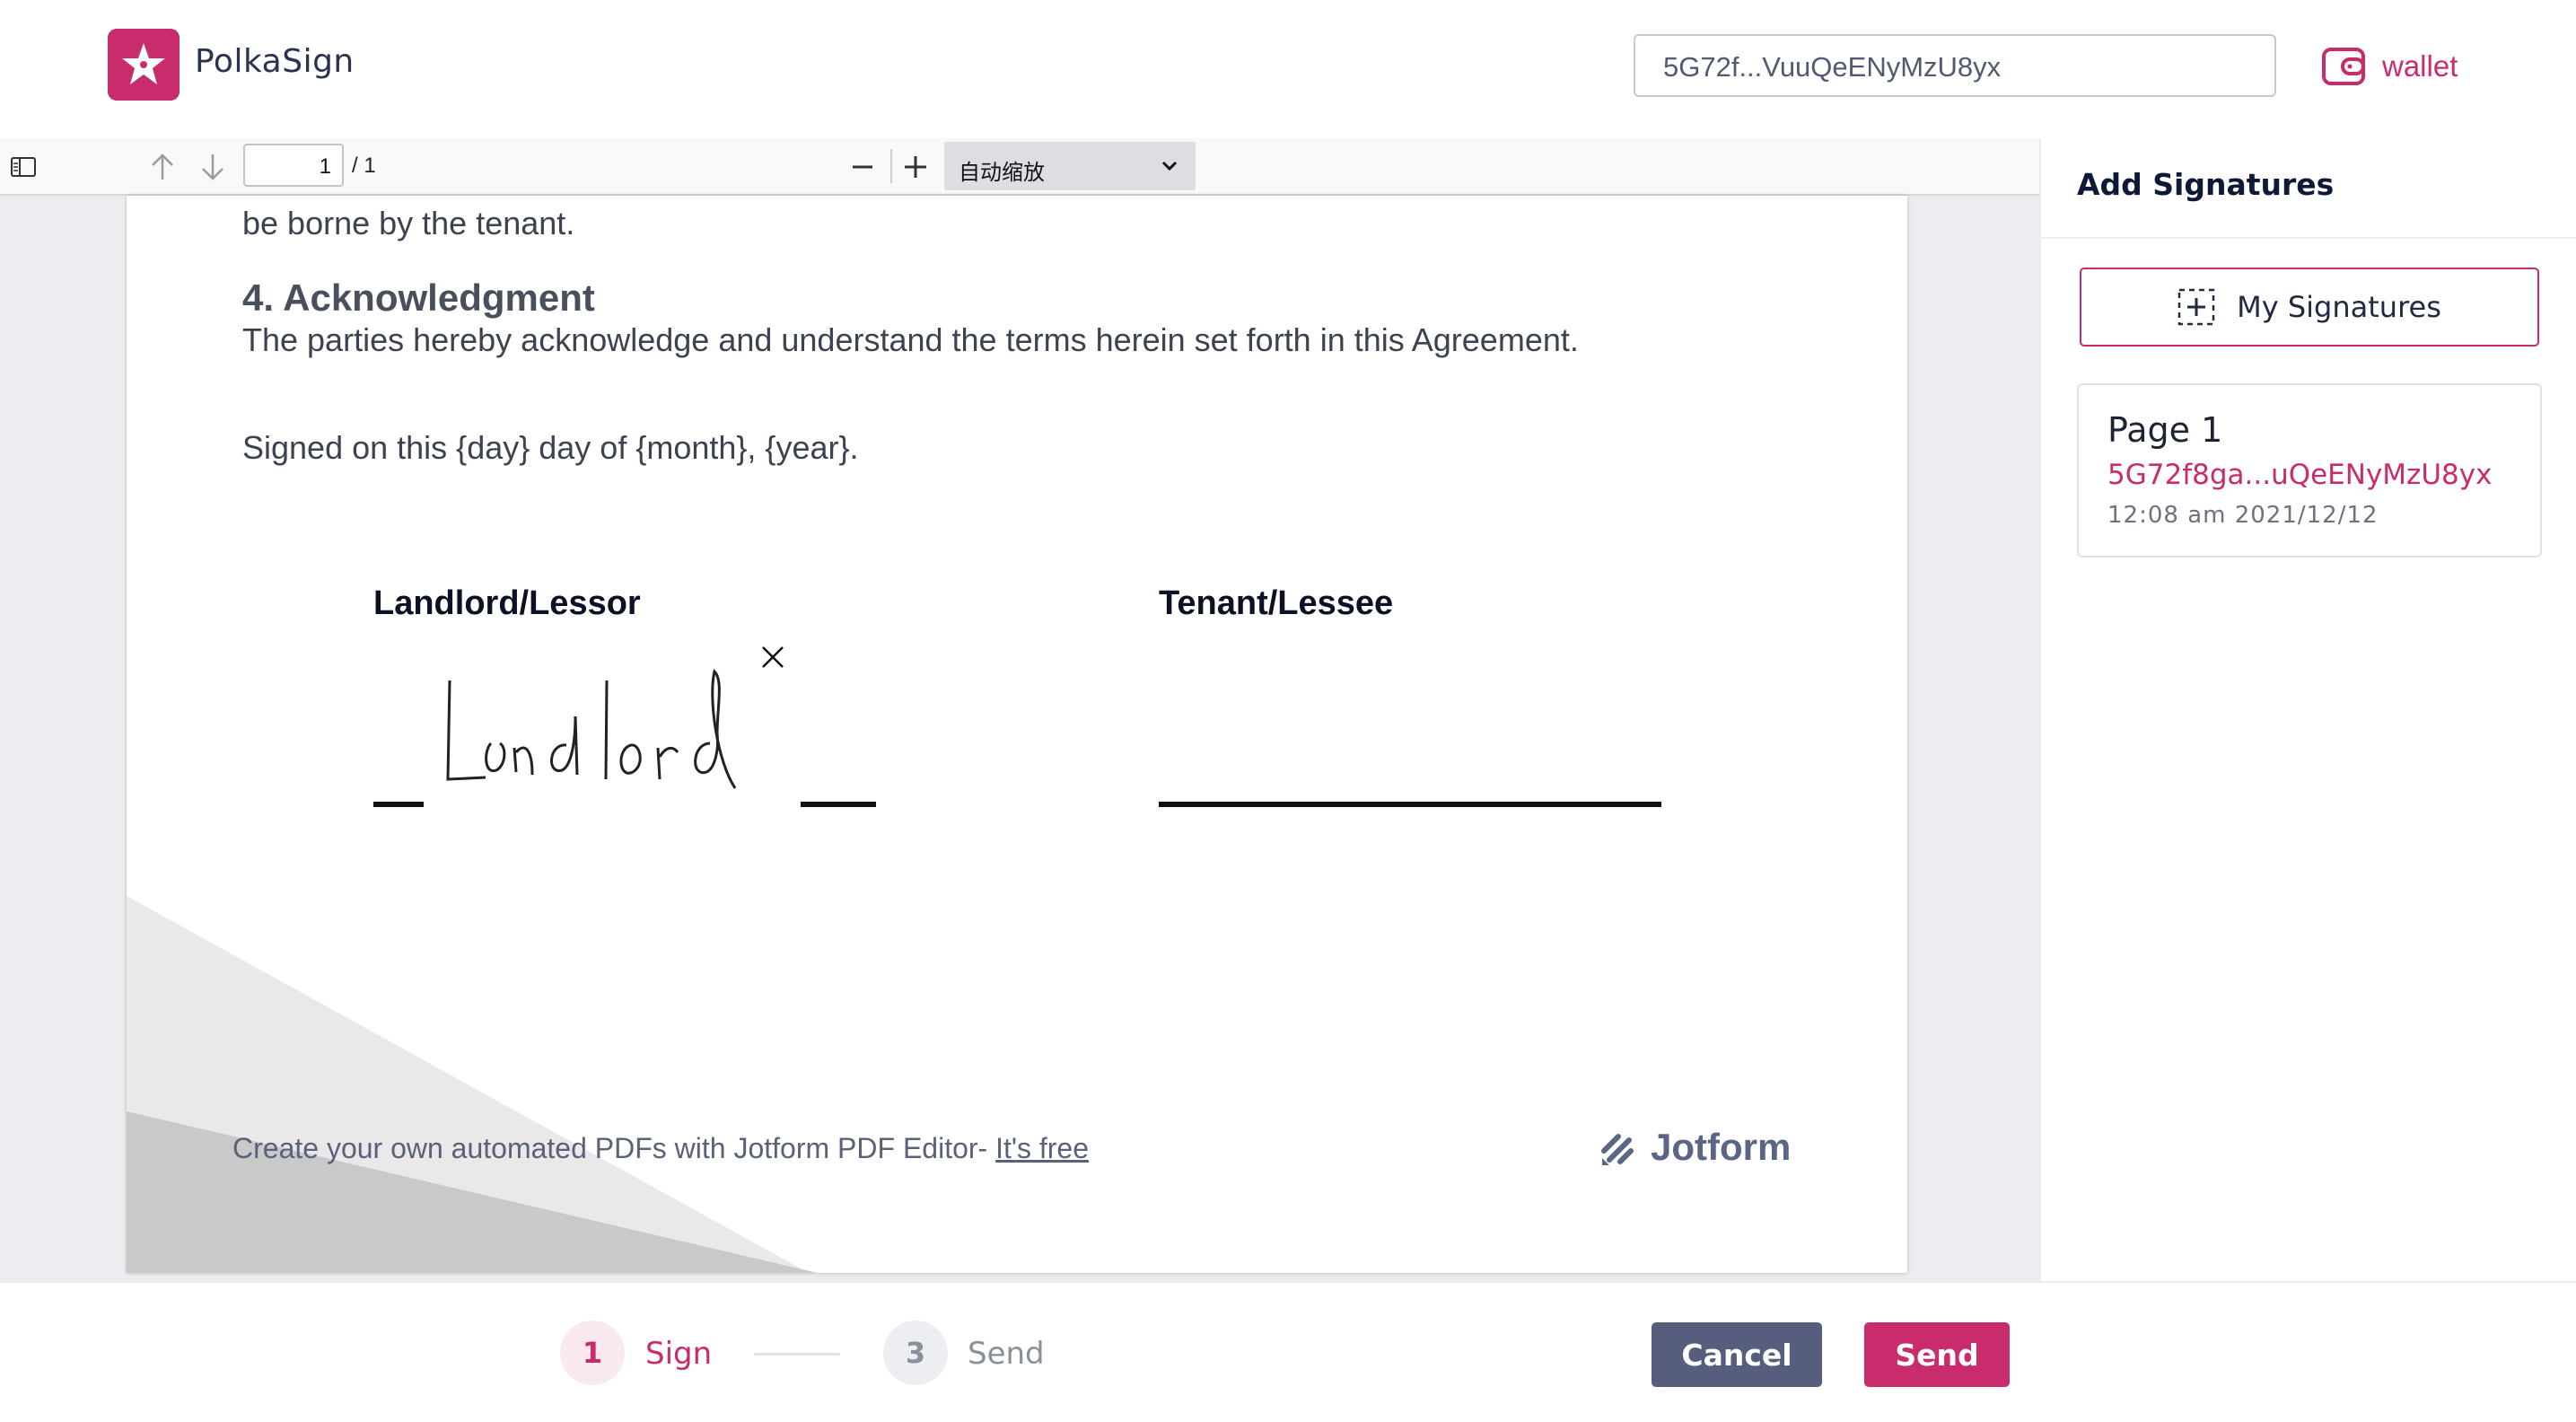  I want to click on my-signatures-label: My Signatures, so click(2339, 307).